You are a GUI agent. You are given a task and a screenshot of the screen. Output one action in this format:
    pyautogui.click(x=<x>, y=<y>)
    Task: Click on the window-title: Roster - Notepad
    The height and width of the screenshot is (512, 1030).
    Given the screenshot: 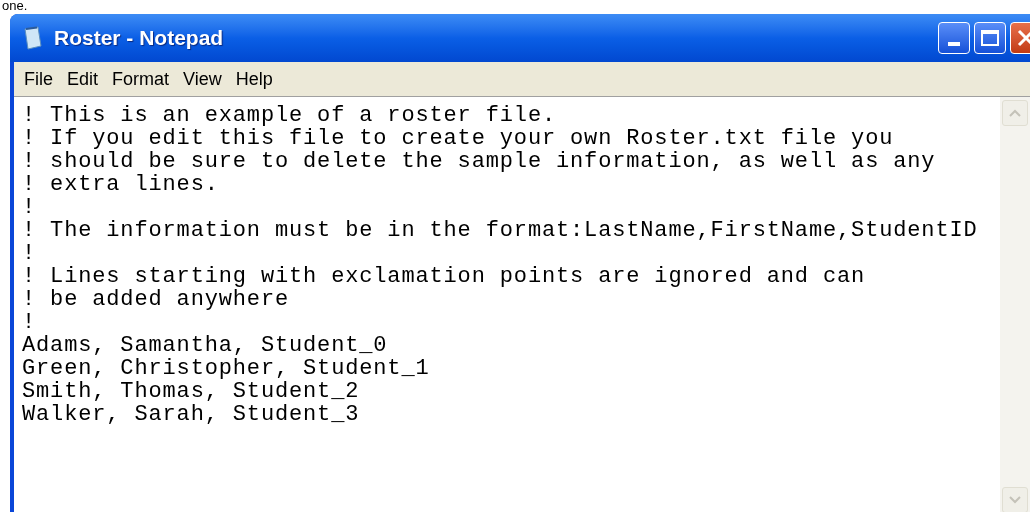 What is the action you would take?
    pyautogui.click(x=139, y=38)
    